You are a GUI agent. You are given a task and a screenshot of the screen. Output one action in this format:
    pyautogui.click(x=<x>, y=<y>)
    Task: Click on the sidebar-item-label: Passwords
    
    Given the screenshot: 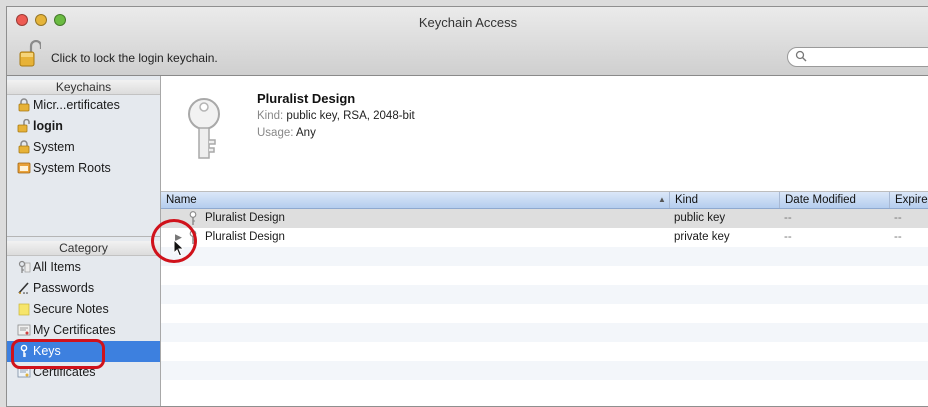 What is the action you would take?
    pyautogui.click(x=64, y=288)
    